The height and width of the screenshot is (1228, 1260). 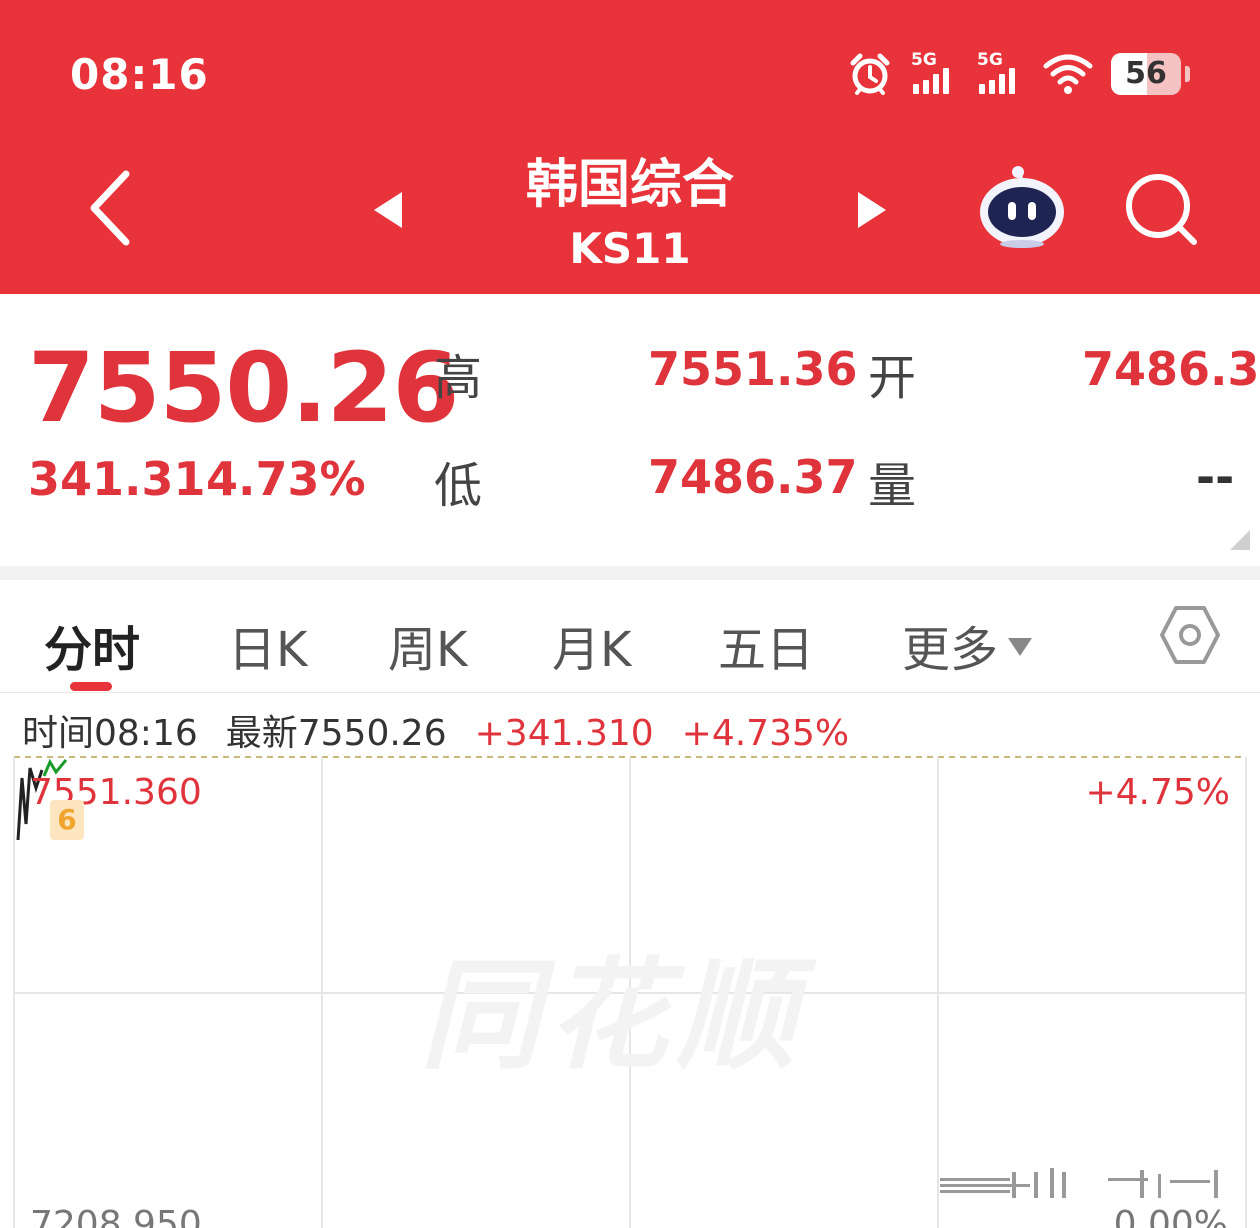 What do you see at coordinates (117, 479) in the screenshot?
I see `price-change: 341.31` at bounding box center [117, 479].